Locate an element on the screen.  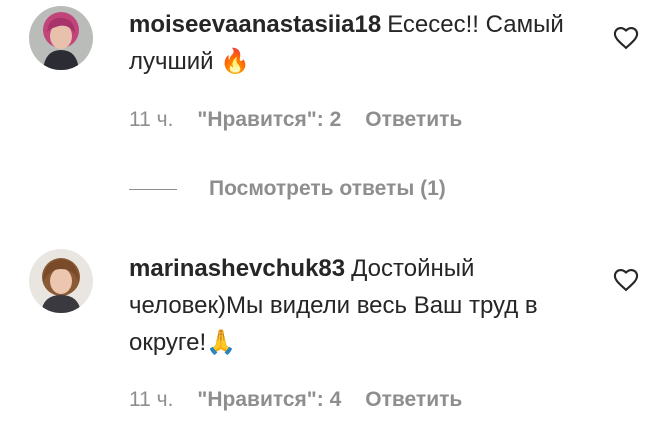
comment-username: moiseevaanastasiia18 is located at coordinates (255, 24).